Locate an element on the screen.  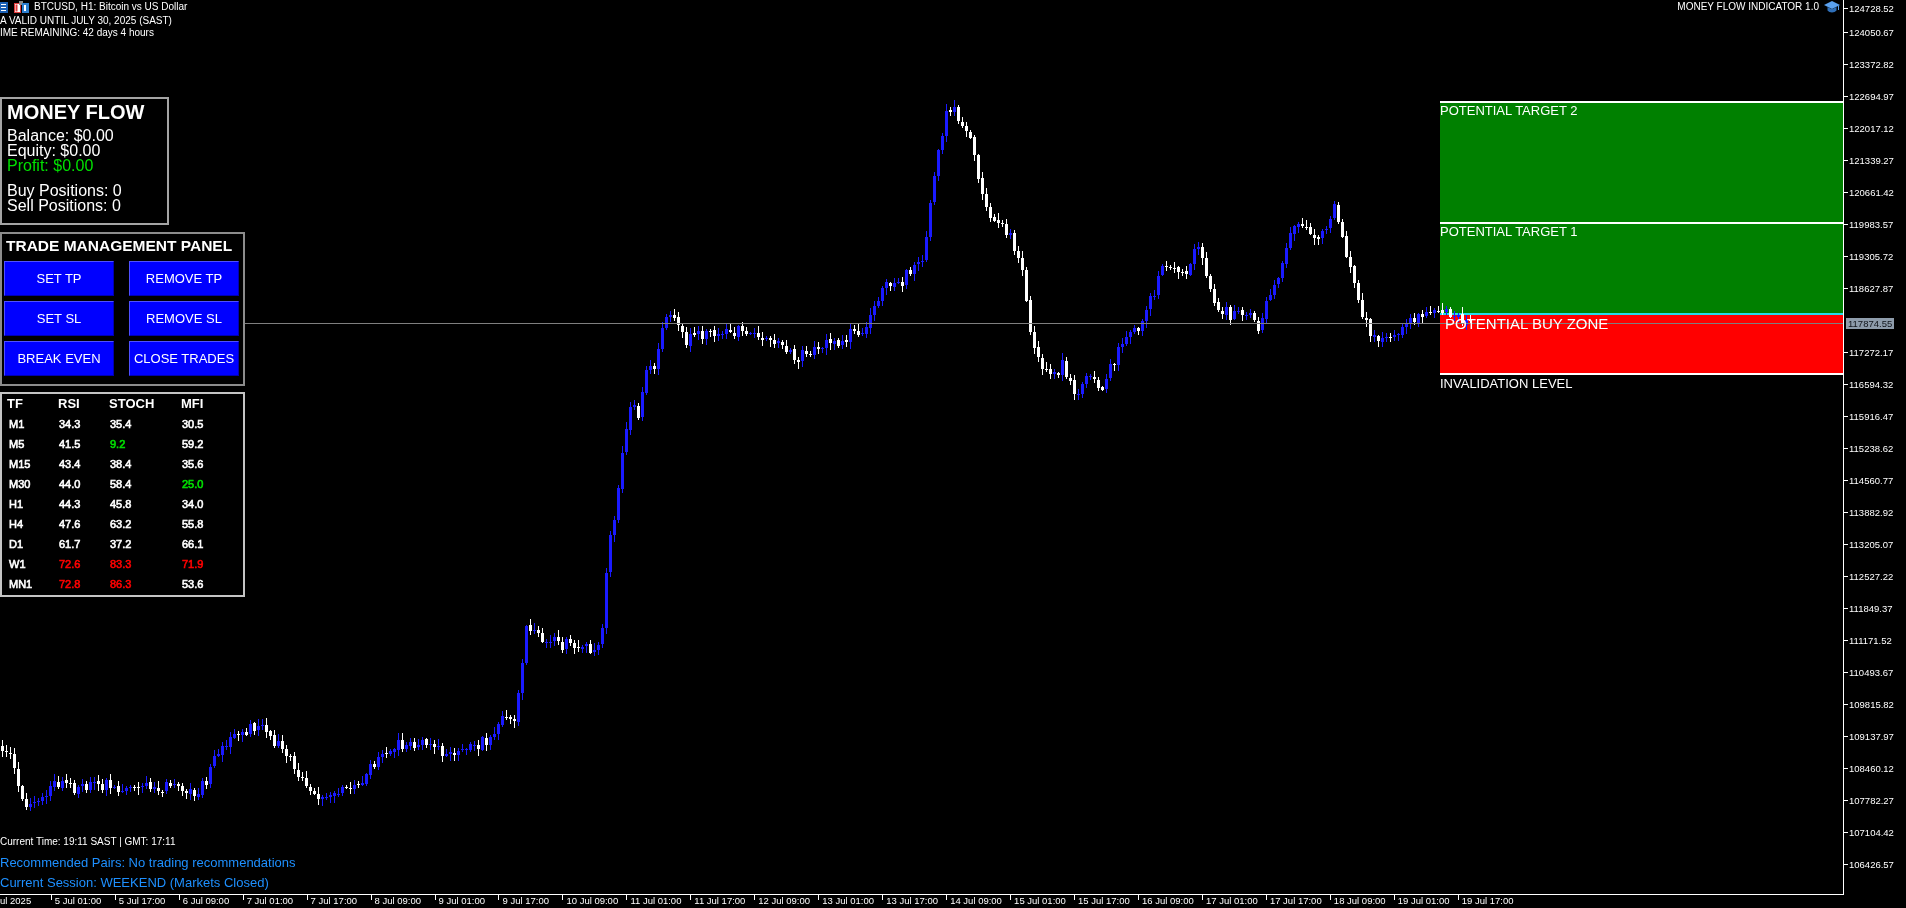
table-cell: 86.3 is located at coordinates (121, 584).